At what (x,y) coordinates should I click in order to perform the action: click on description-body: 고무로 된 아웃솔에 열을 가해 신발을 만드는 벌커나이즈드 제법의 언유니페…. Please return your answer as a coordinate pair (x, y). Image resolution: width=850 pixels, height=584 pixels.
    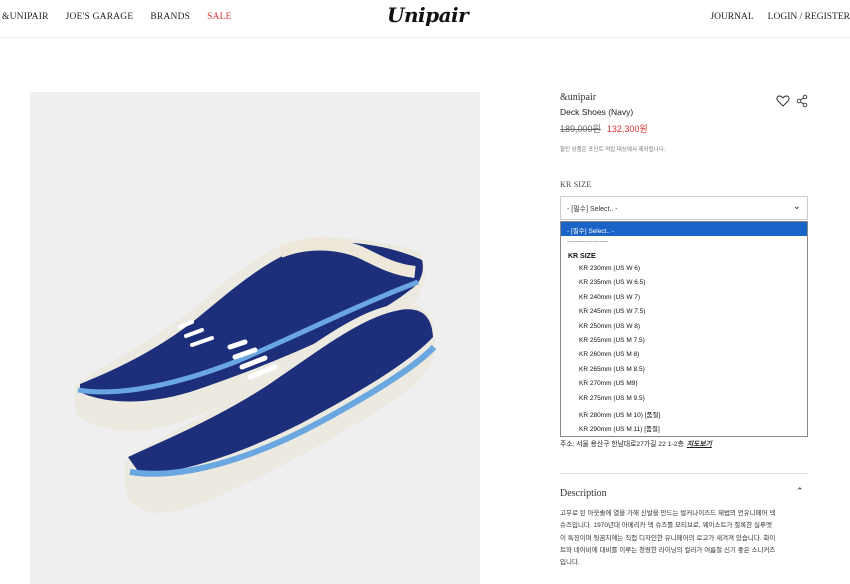
    Looking at the image, I should click on (685, 538).